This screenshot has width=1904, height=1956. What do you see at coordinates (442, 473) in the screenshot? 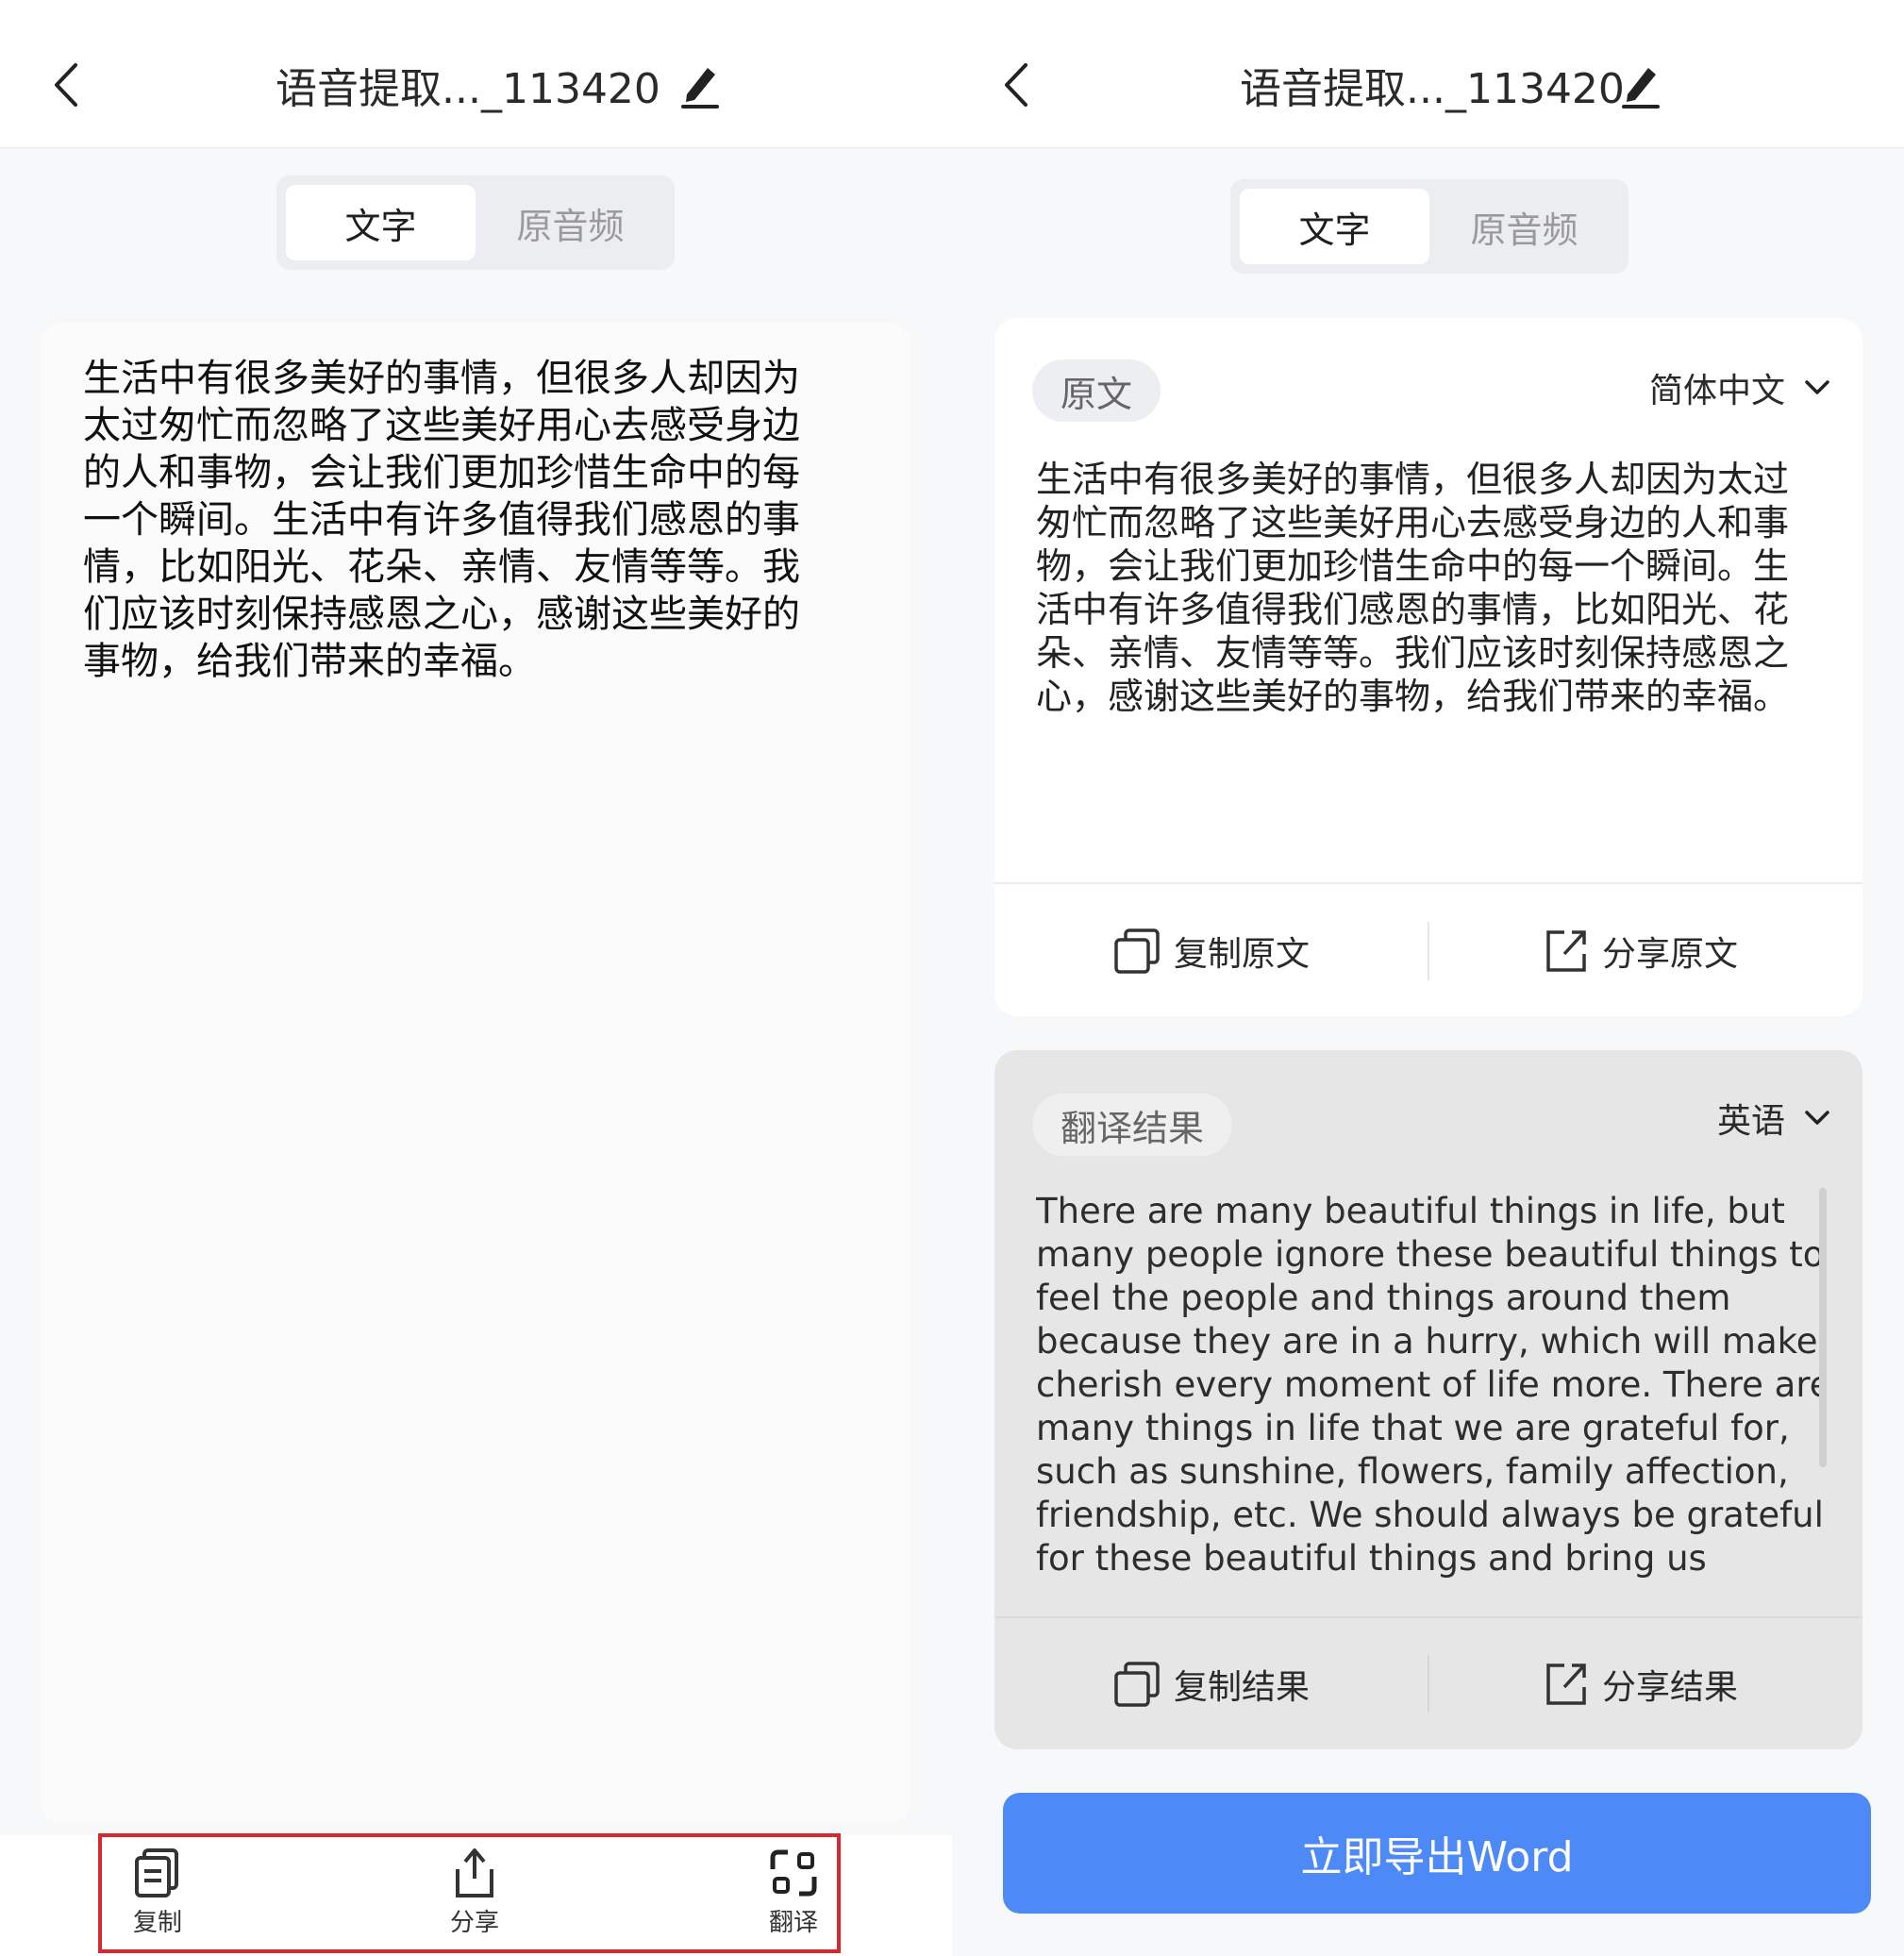
I see `transcript-line: 的人和事物，会让我们更加珍惜生命中的每` at bounding box center [442, 473].